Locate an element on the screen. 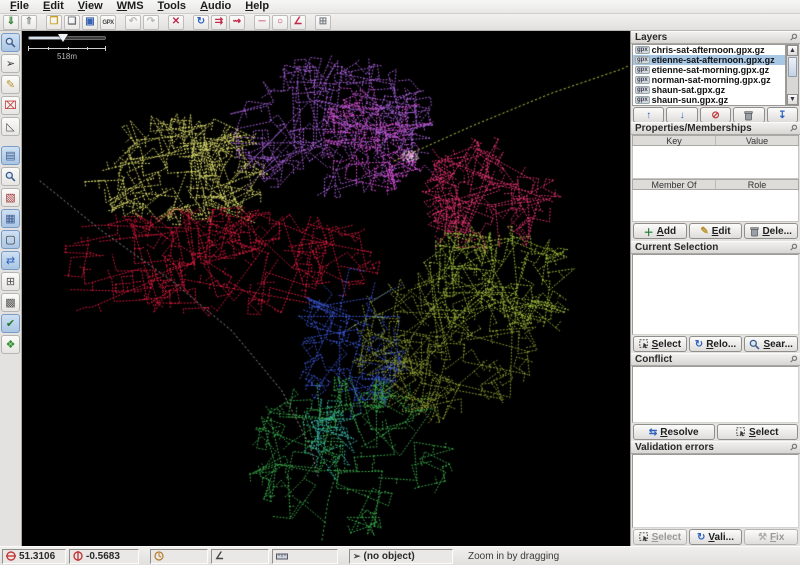 This screenshot has width=800, height=565. toggle-conflicts-button: ⇄ is located at coordinates (10, 260).